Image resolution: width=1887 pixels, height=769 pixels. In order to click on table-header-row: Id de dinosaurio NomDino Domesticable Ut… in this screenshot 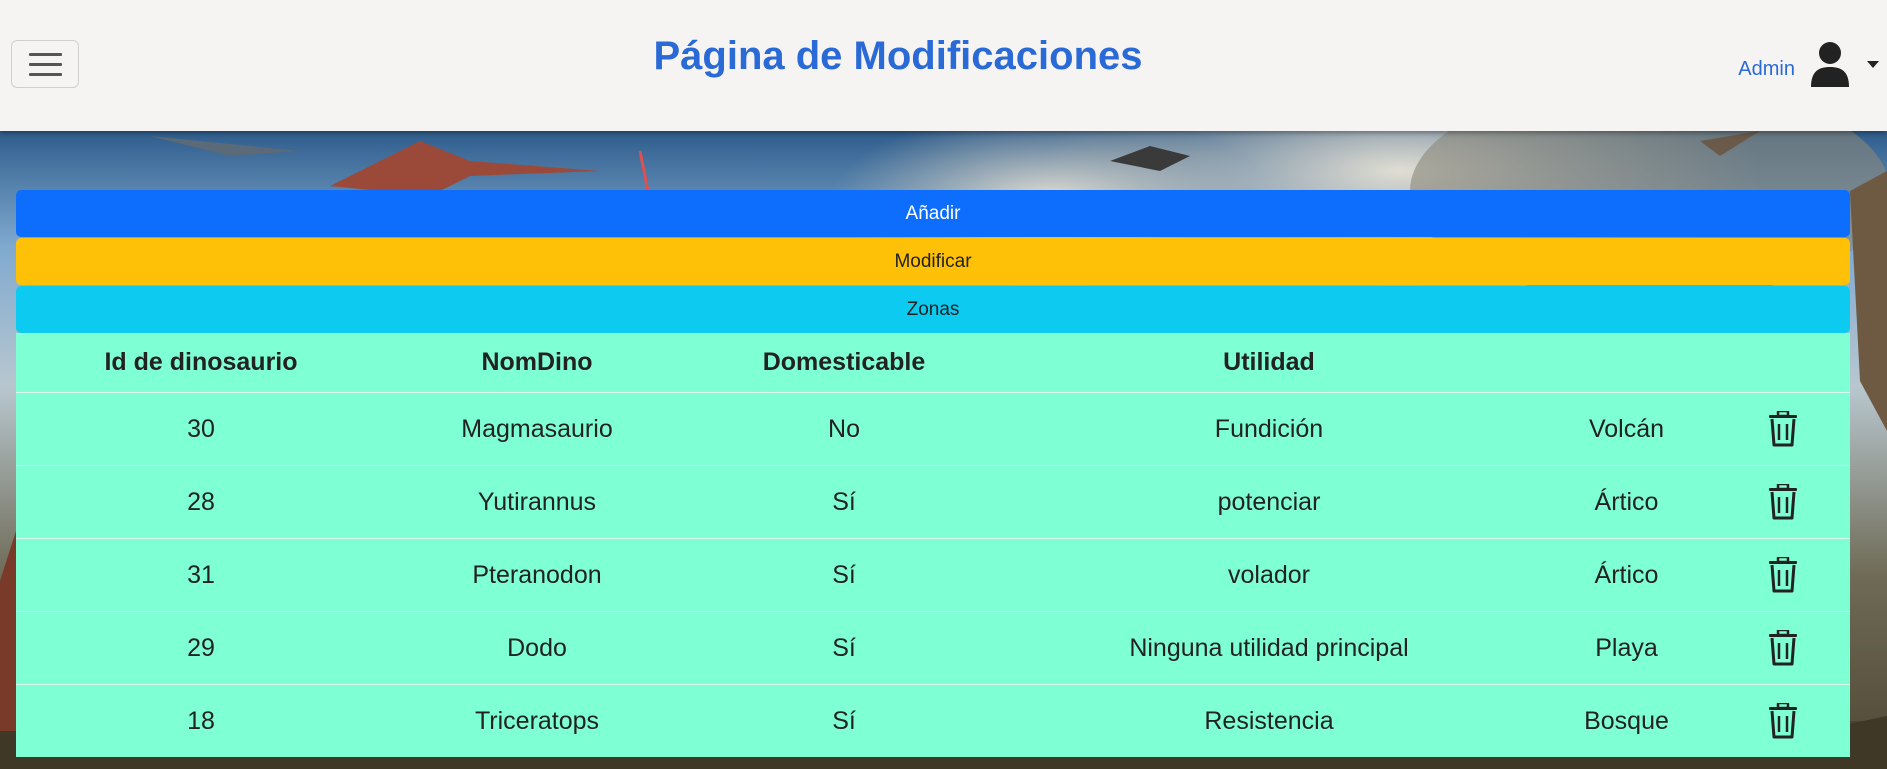, I will do `click(933, 363)`.